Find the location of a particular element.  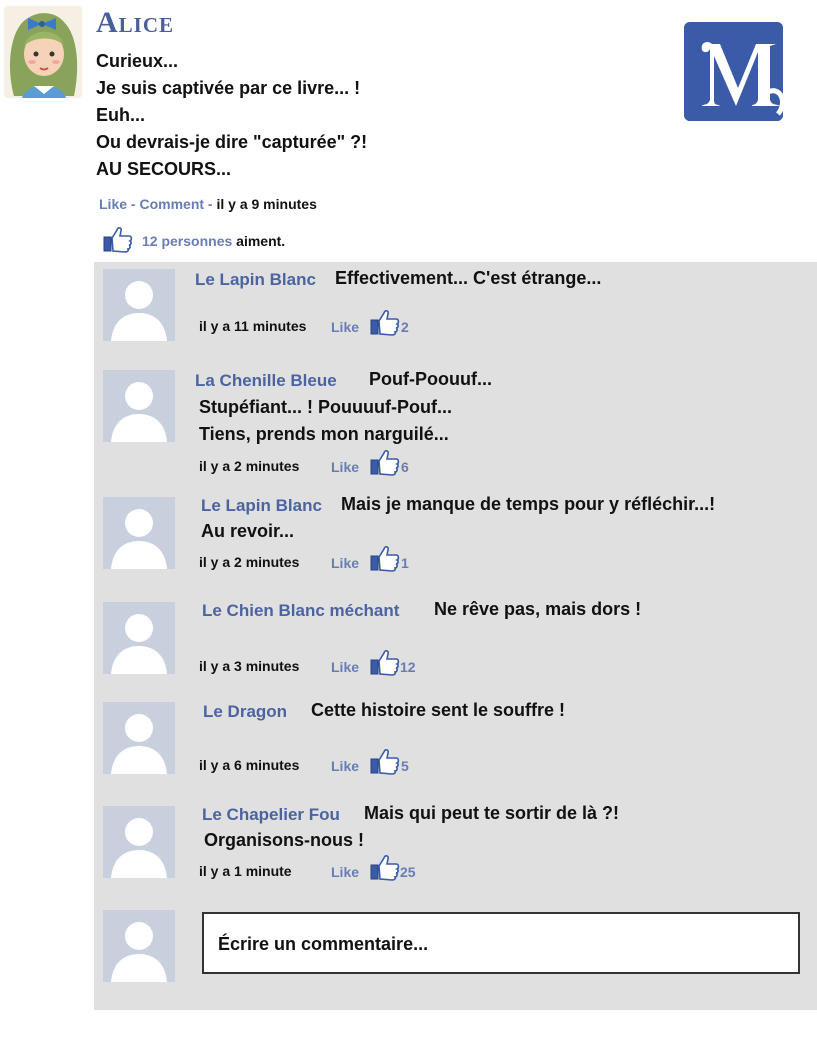

comment-text-line: Organisons-nous ! is located at coordinates (284, 840).